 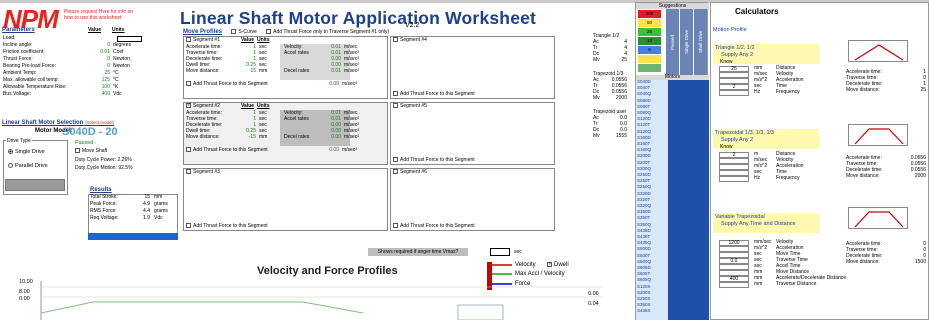 What do you see at coordinates (652, 138) in the screenshot?
I see `motor-list-item: S160D` at bounding box center [652, 138].